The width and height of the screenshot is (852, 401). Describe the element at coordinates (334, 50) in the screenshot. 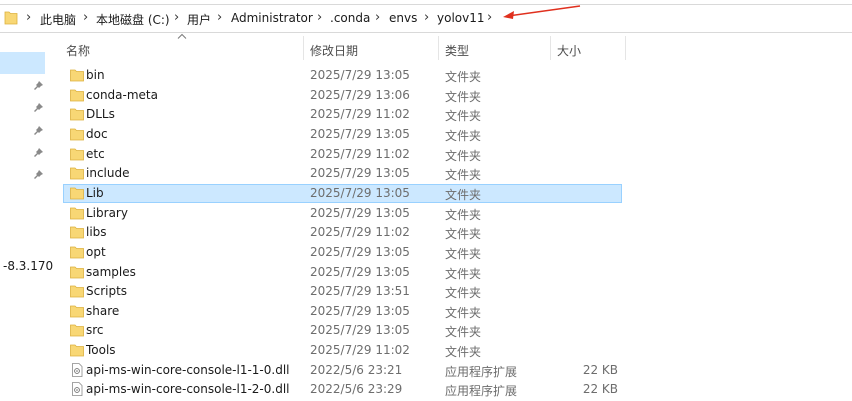

I see `column-modified-header: 修改日期` at that location.